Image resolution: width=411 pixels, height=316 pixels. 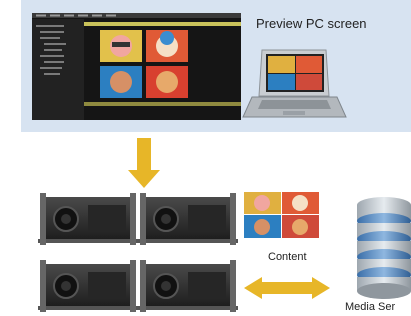 What do you see at coordinates (144, 163) in the screenshot?
I see `down-arrow-icon` at bounding box center [144, 163].